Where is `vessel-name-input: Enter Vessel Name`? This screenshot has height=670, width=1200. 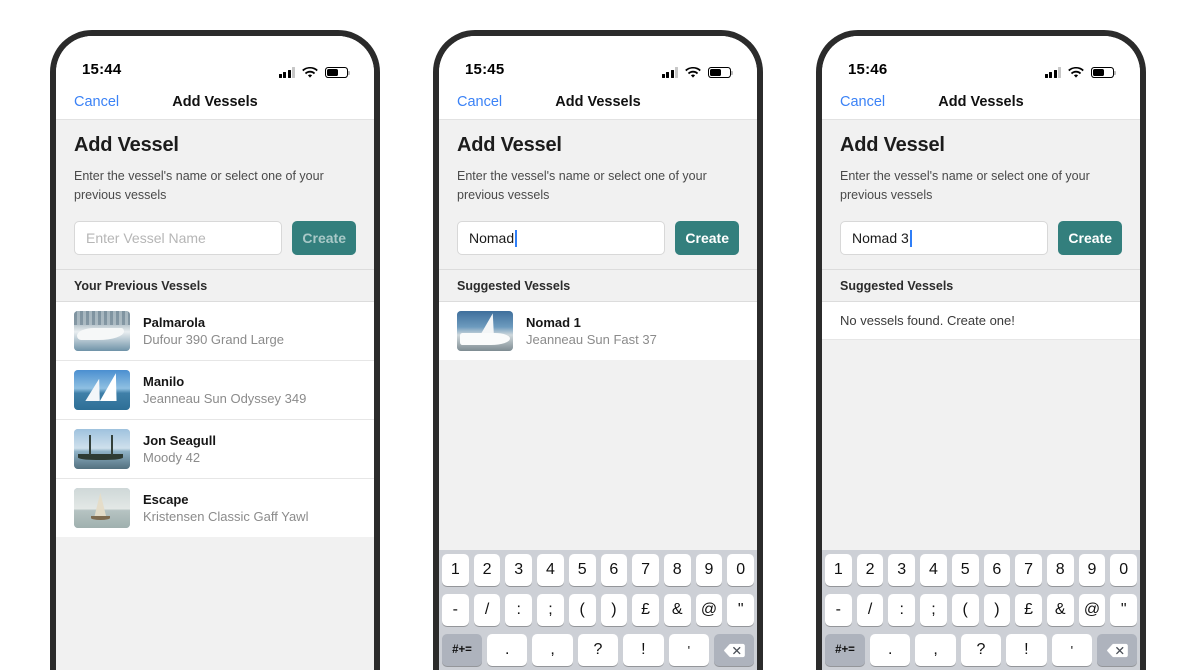 vessel-name-input: Enter Vessel Name is located at coordinates (178, 238).